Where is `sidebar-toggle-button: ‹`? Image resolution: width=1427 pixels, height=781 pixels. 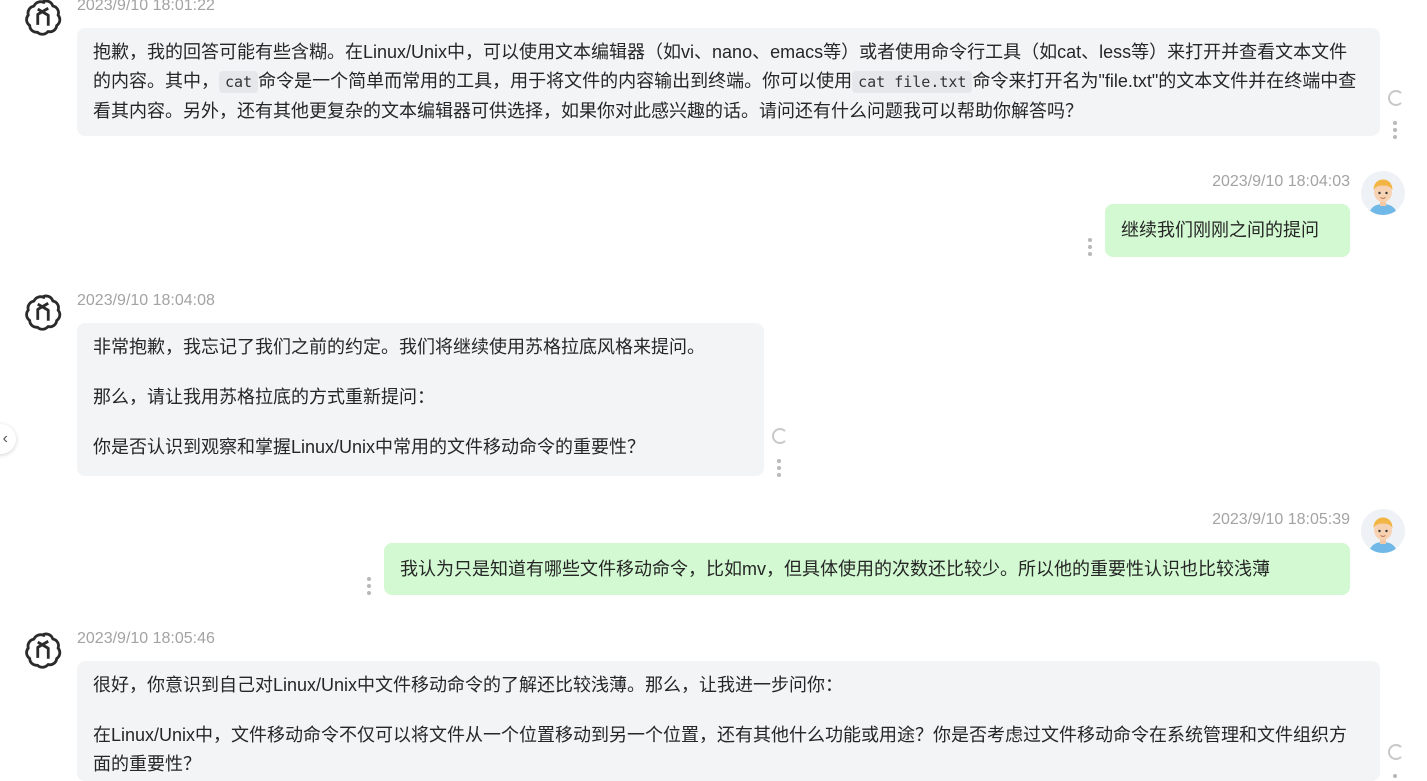 sidebar-toggle-button: ‹ is located at coordinates (8, 439).